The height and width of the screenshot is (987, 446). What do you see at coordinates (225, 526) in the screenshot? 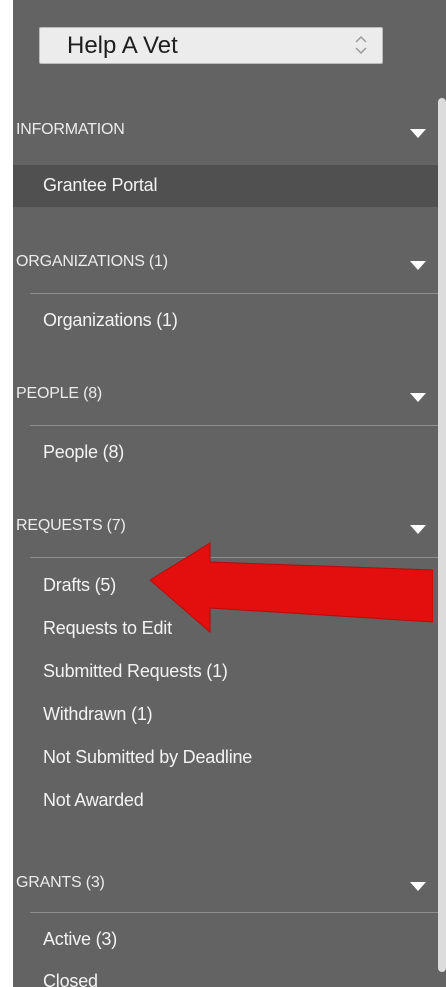
I see `section-requests-header: REQUESTS (7)` at bounding box center [225, 526].